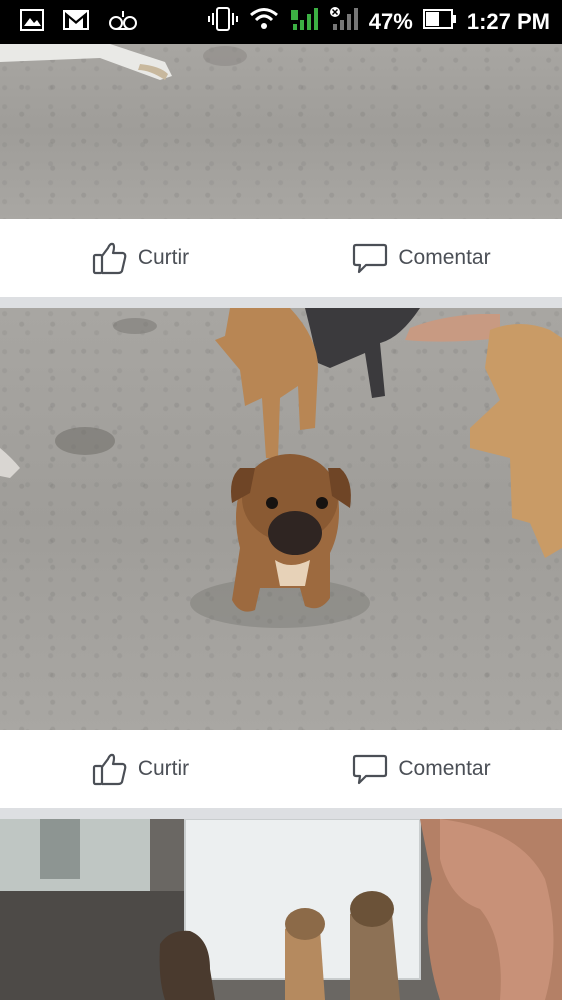 The height and width of the screenshot is (1000, 562). I want to click on sim-signal-icon, so click(304, 22).